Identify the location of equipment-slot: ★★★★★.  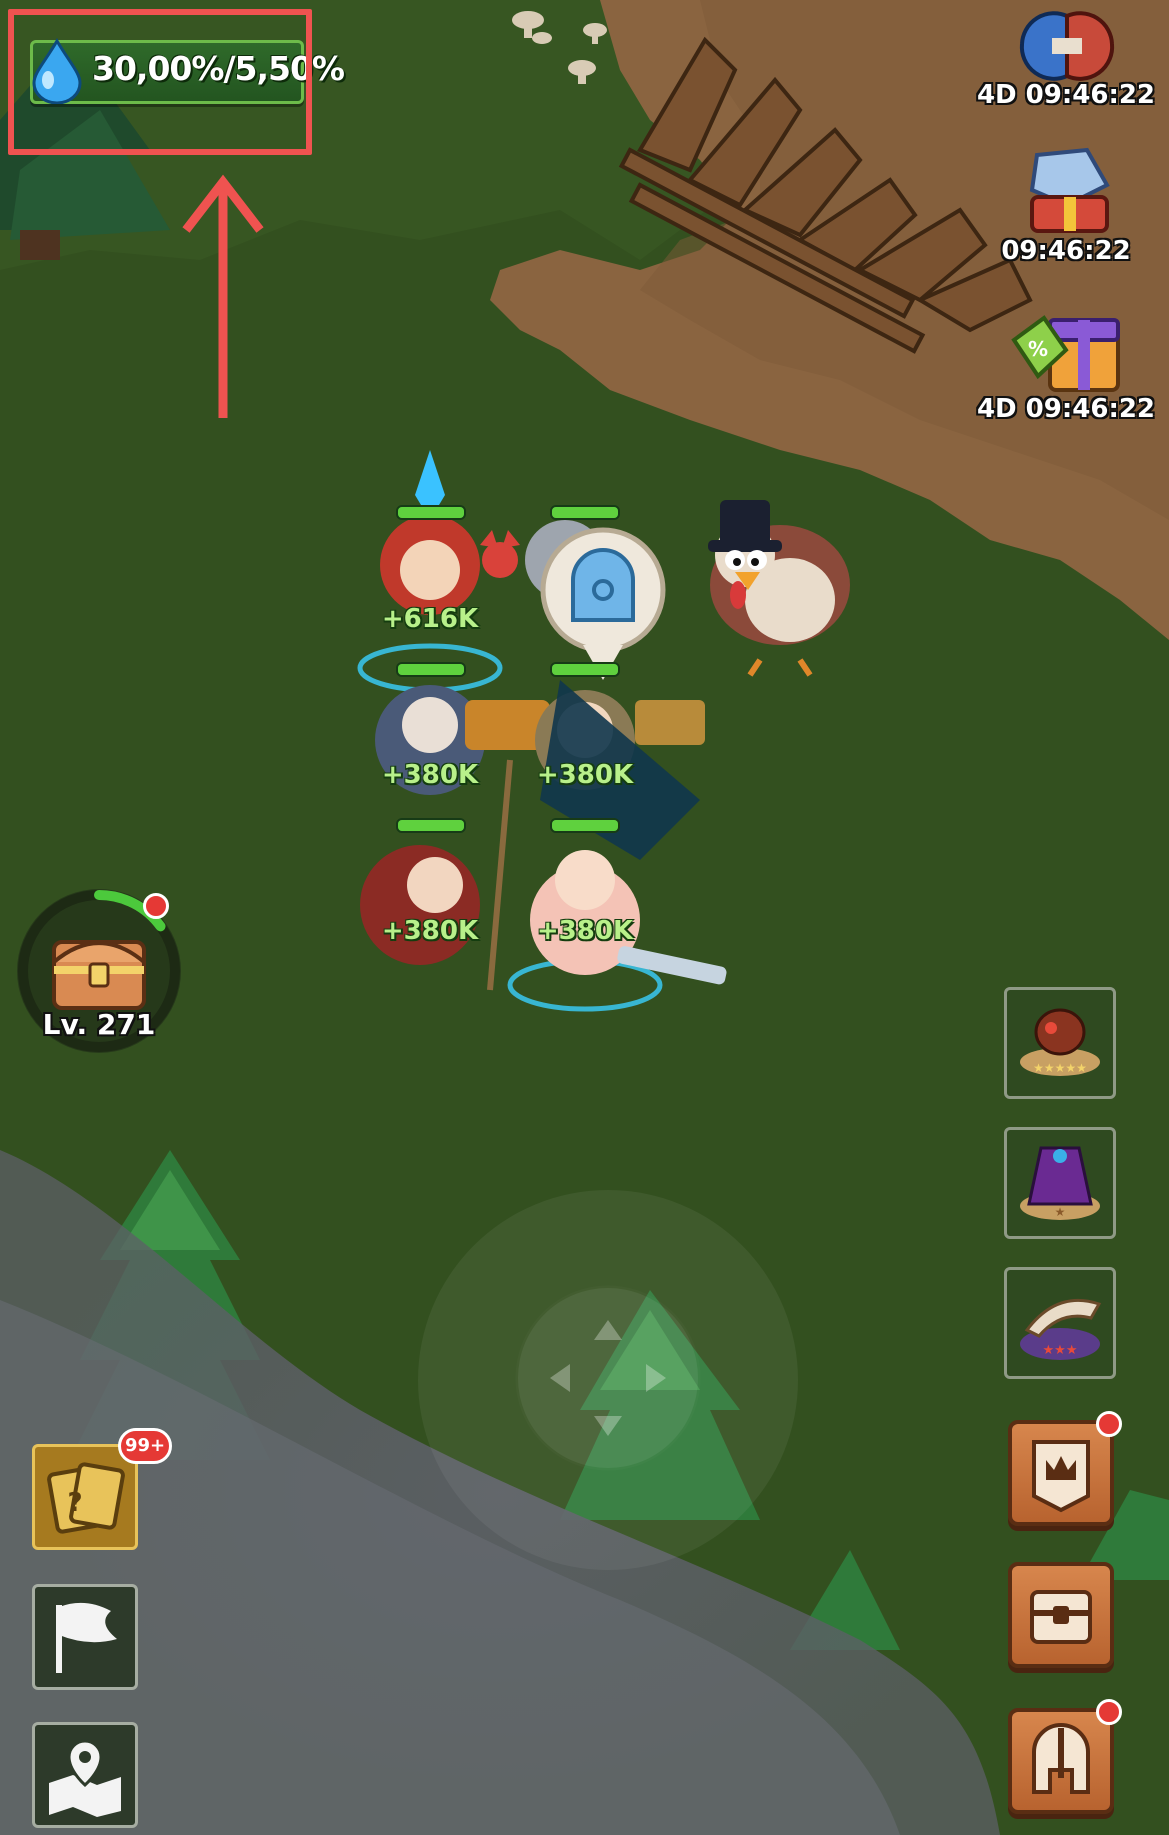
(1060, 1043).